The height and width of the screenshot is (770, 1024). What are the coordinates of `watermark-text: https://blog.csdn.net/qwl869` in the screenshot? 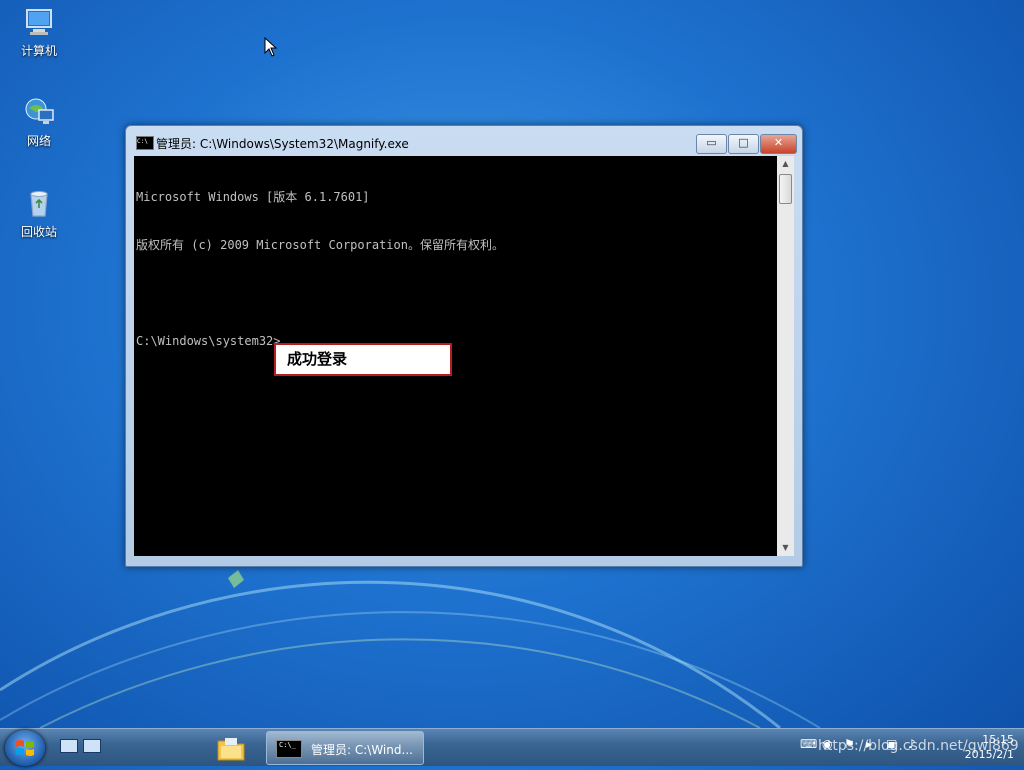 It's located at (918, 746).